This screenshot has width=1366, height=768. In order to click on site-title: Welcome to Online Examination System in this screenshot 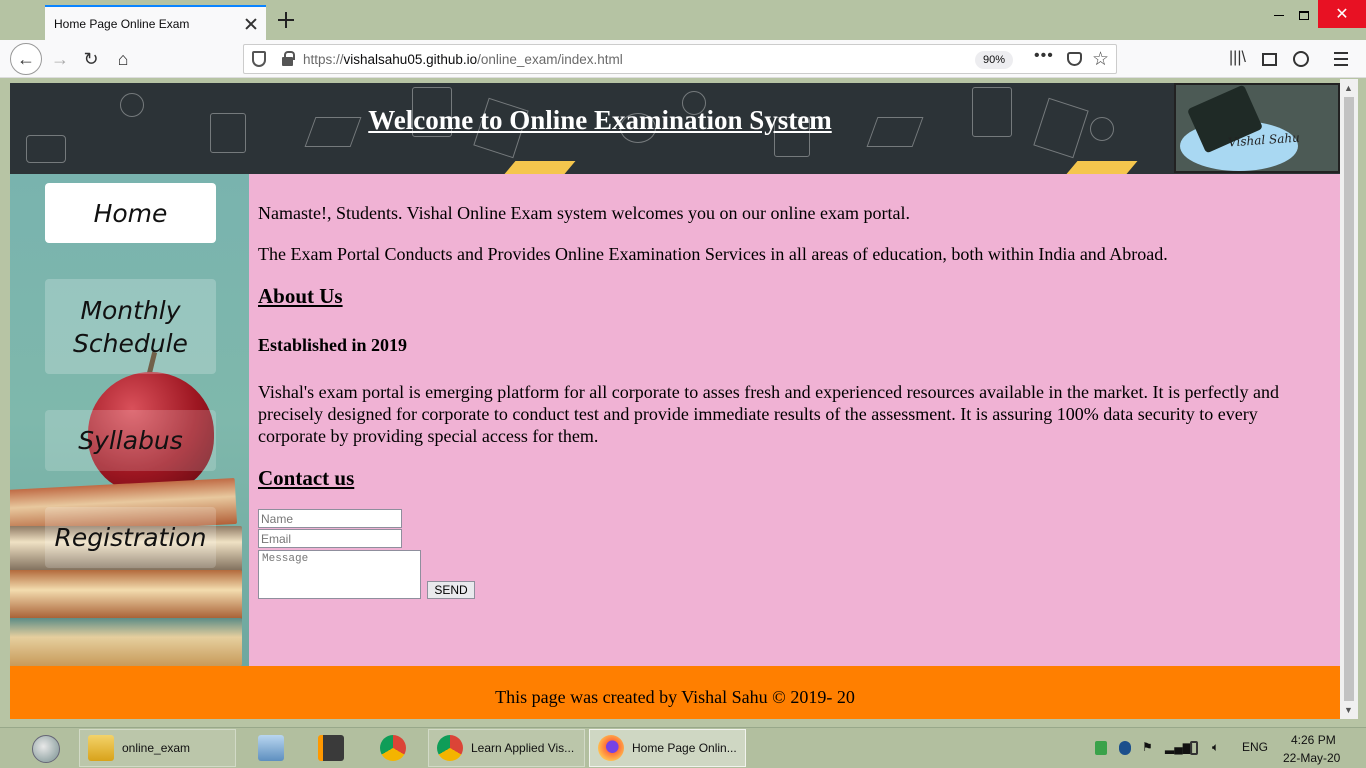, I will do `click(600, 120)`.